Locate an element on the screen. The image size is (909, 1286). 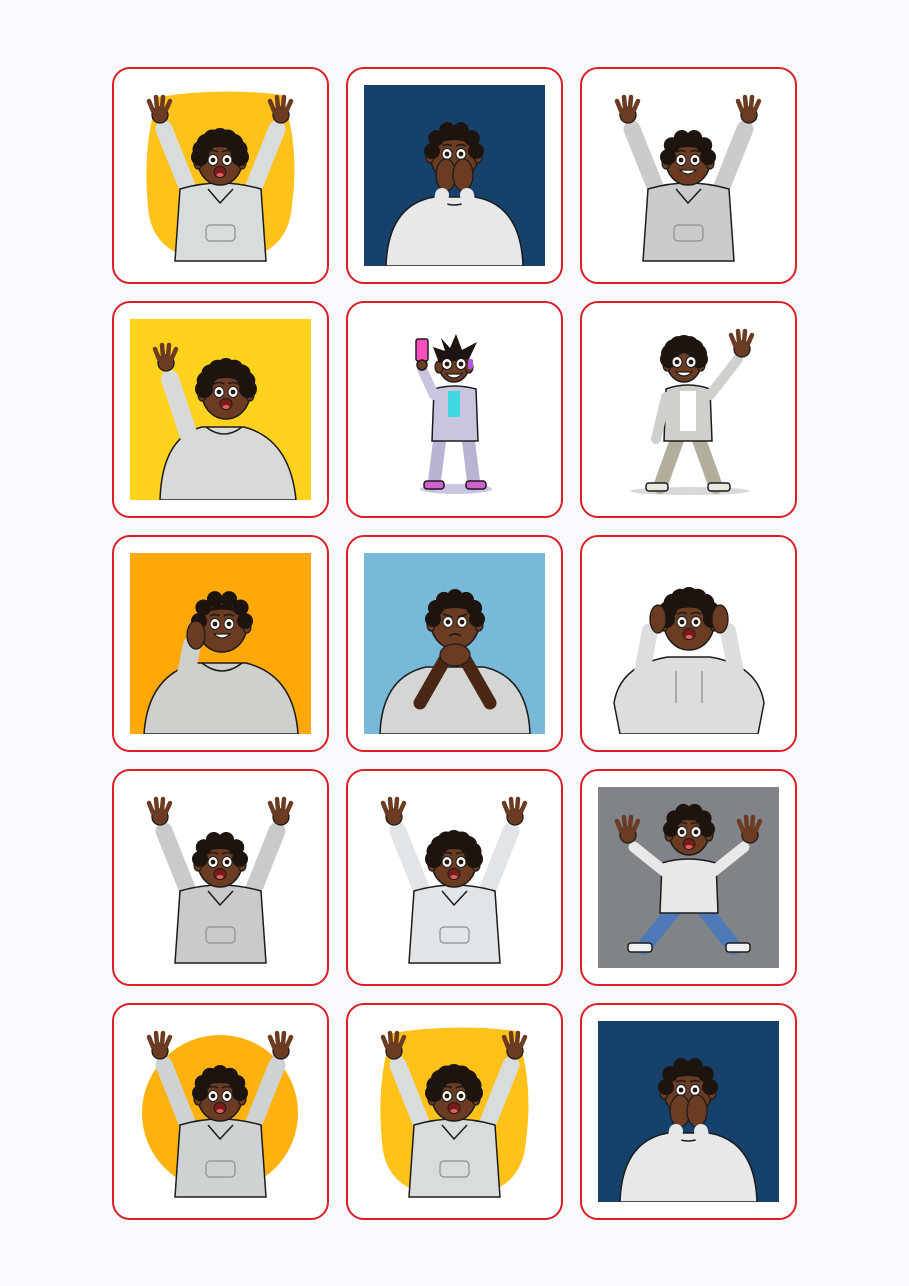
boy-taking-selfie-pink-phone-sticker-icon is located at coordinates (453, 414).